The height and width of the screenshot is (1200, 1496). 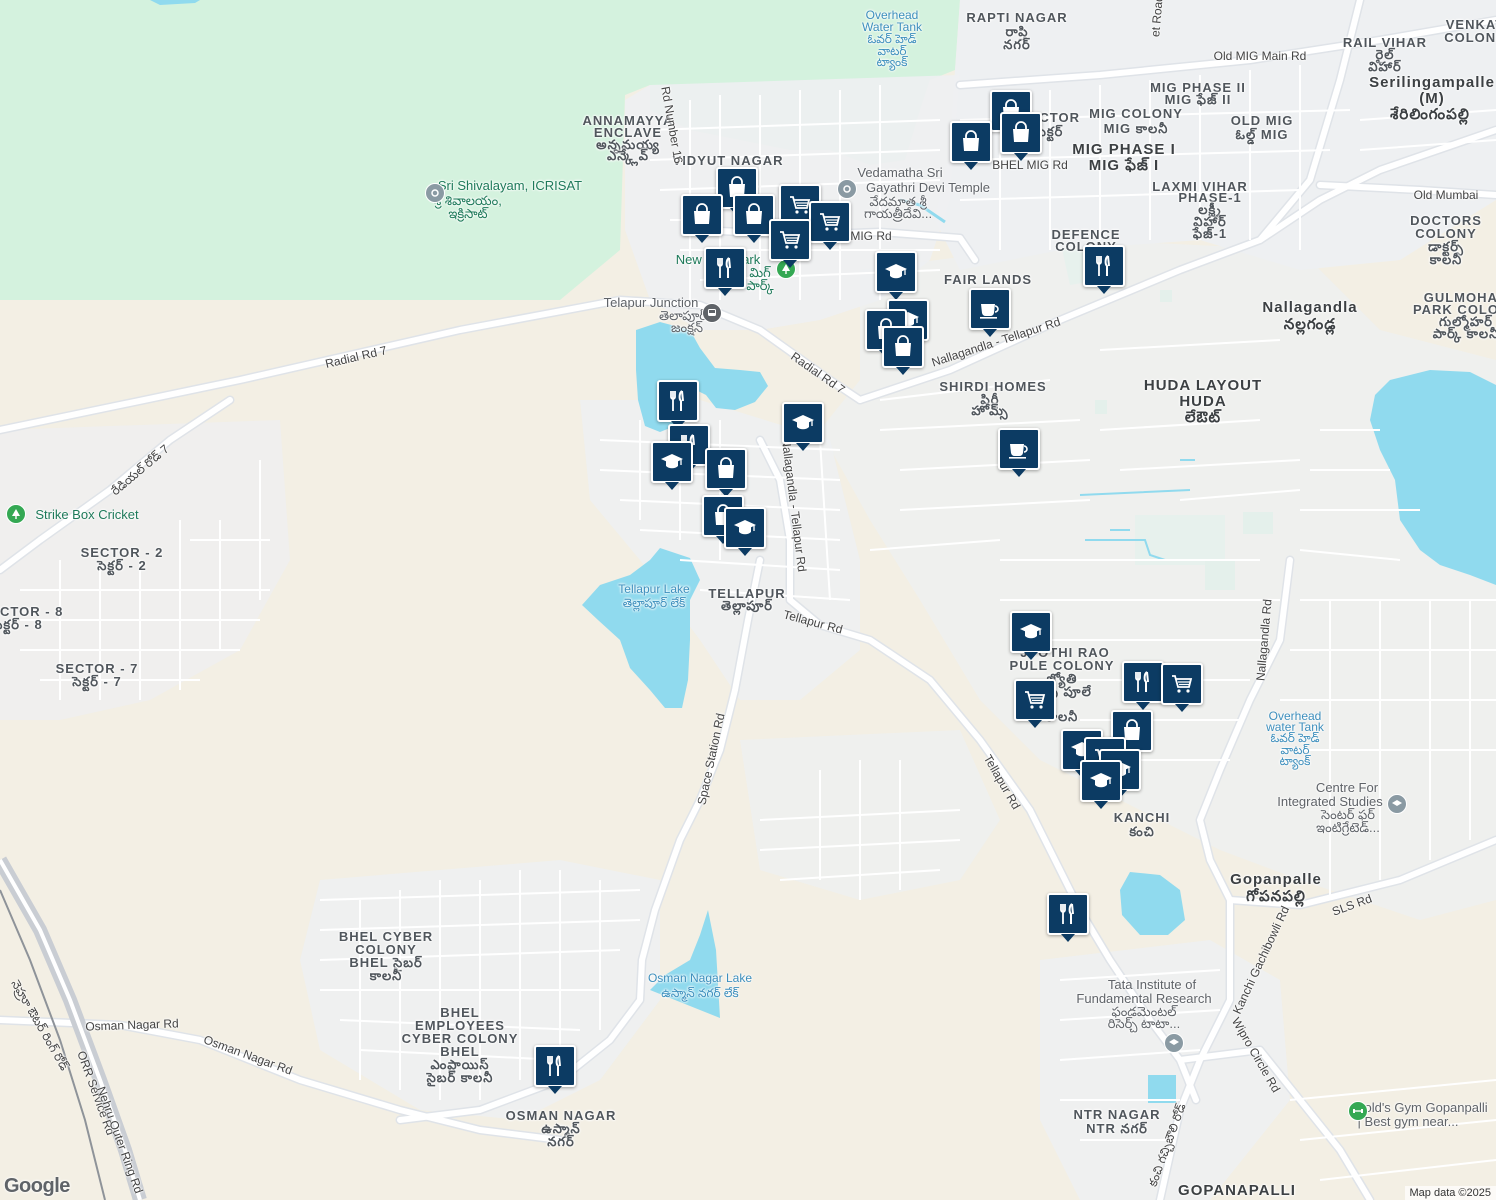 I want to click on map-label: BHEL MIG Rd, so click(x=1030, y=165).